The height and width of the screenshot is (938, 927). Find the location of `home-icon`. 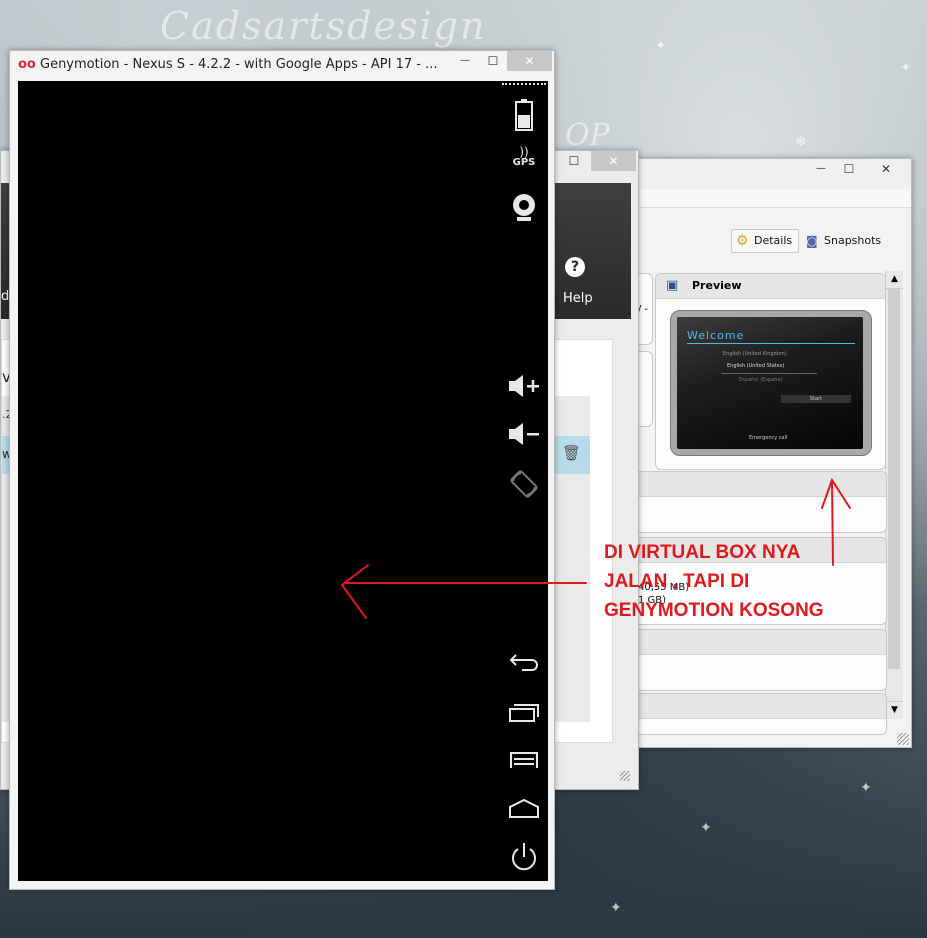

home-icon is located at coordinates (524, 809).